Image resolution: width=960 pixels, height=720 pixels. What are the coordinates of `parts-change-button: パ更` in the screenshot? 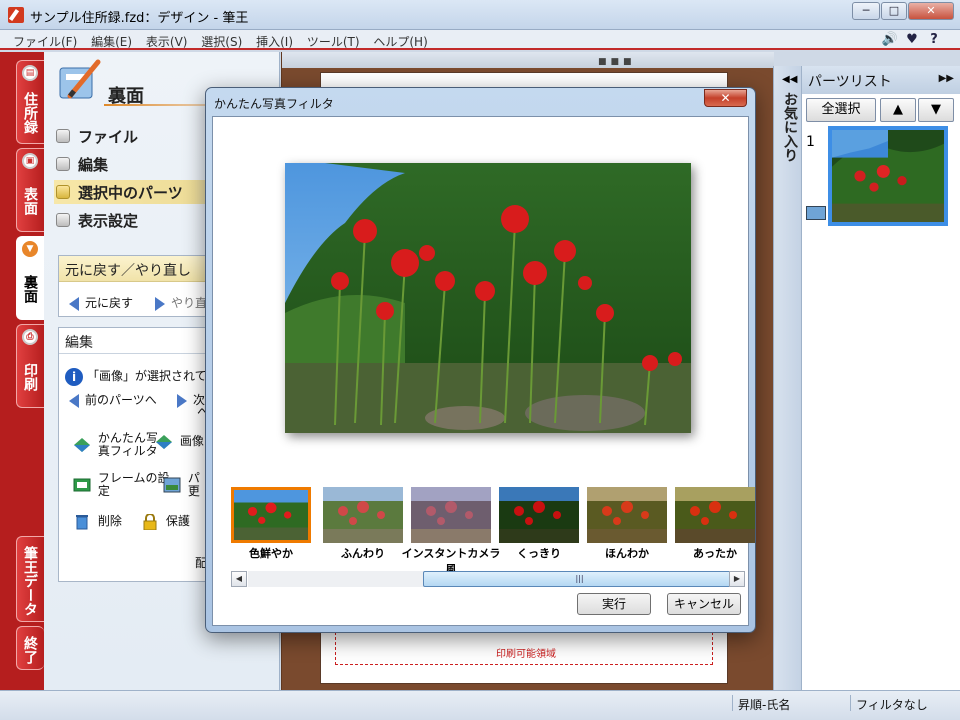 It's located at (181, 485).